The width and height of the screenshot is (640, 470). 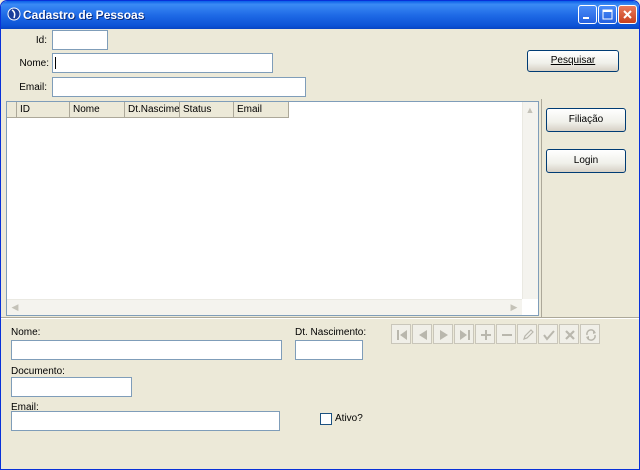 I want to click on last-icon, so click(x=465, y=335).